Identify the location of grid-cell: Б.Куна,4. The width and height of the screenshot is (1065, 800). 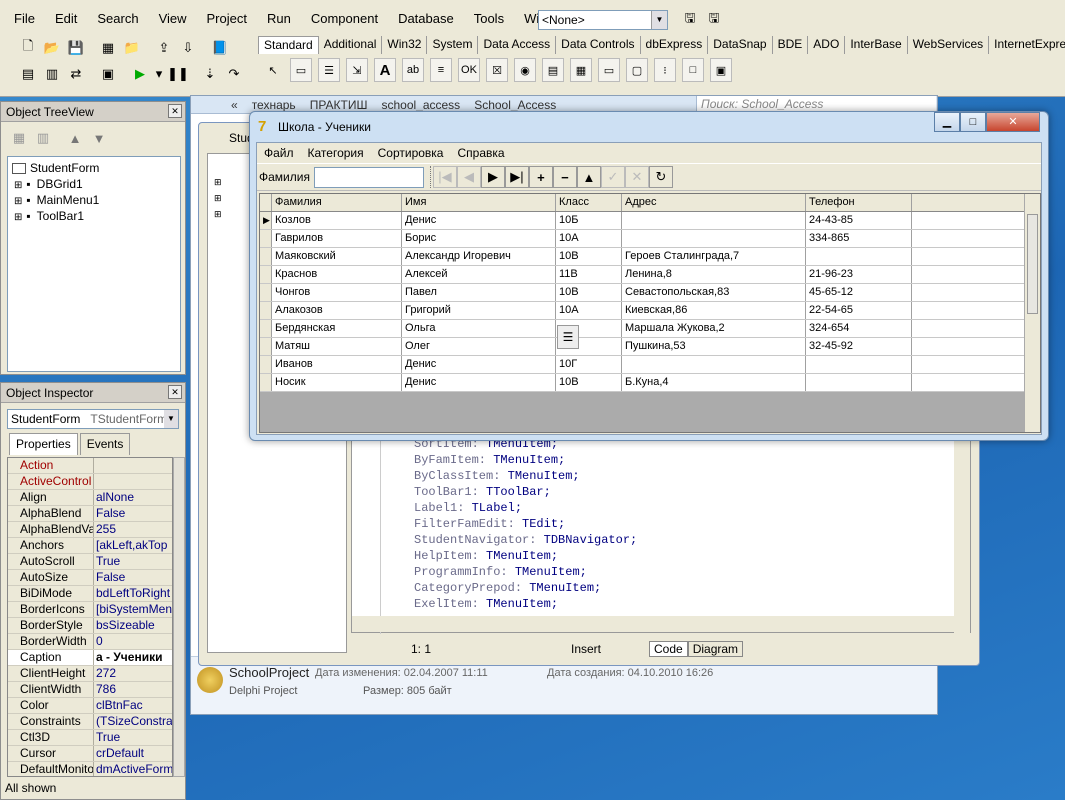
(714, 382).